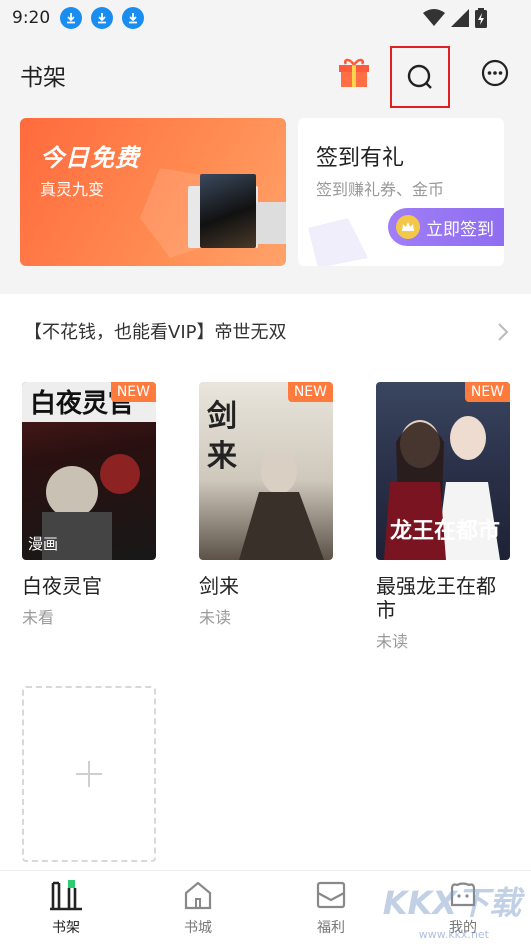  Describe the element at coordinates (271, 223) in the screenshot. I see `cover-side` at that location.